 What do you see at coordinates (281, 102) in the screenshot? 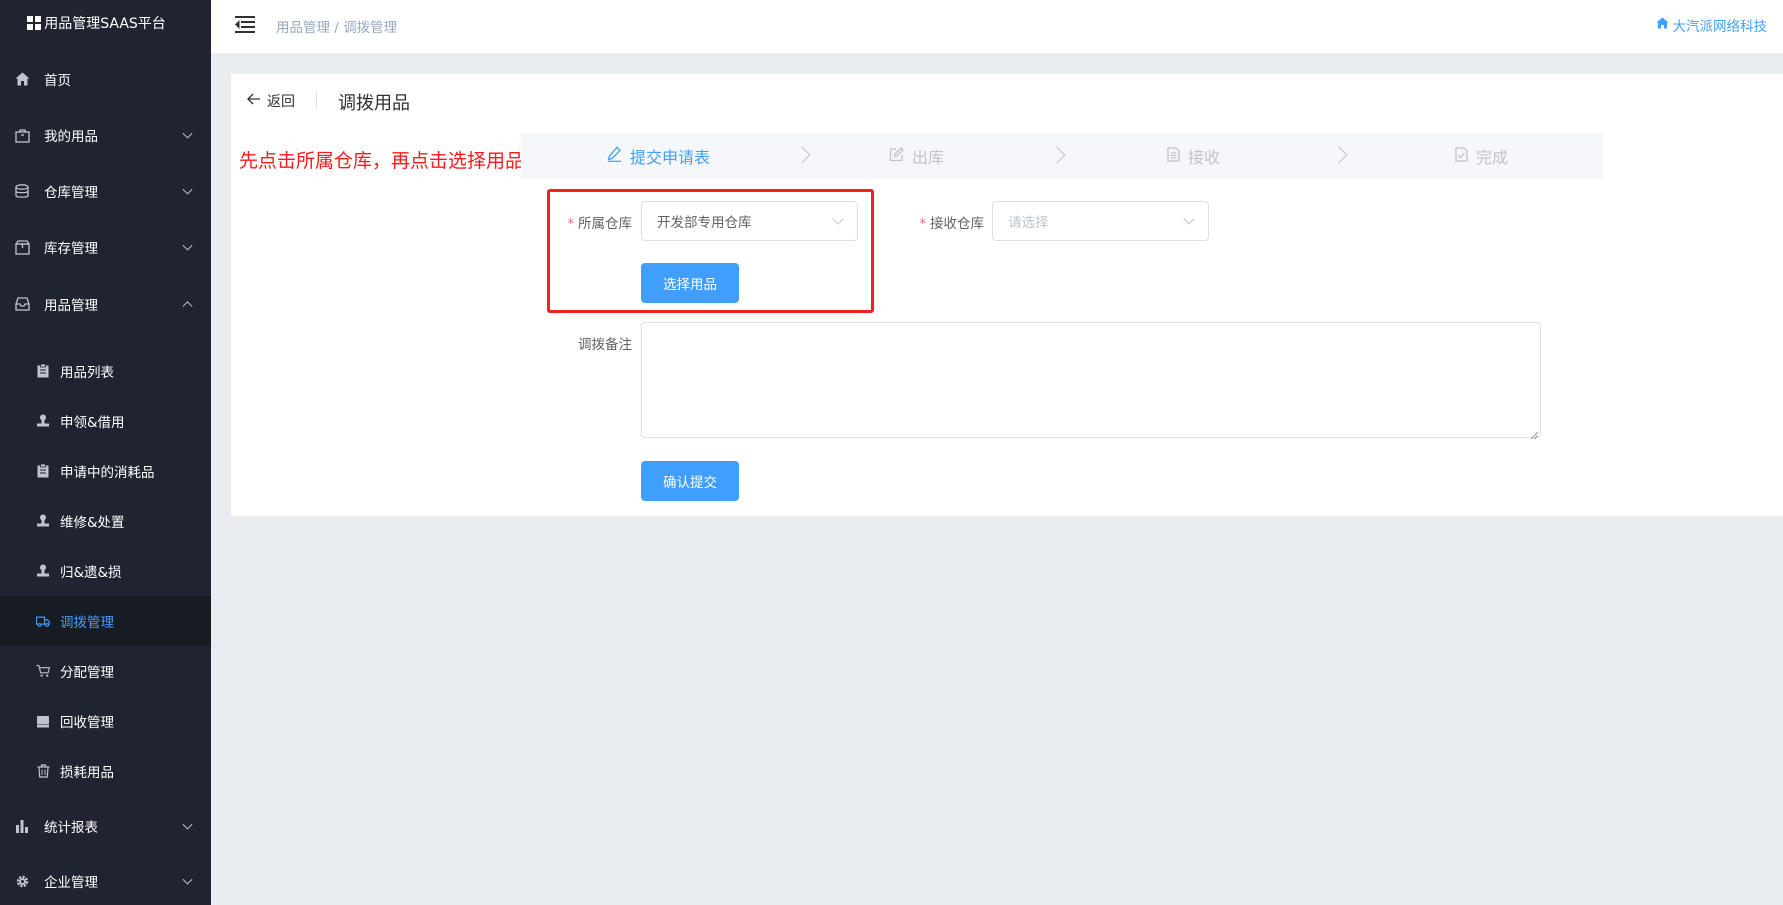
I see `back-label: 返回` at bounding box center [281, 102].